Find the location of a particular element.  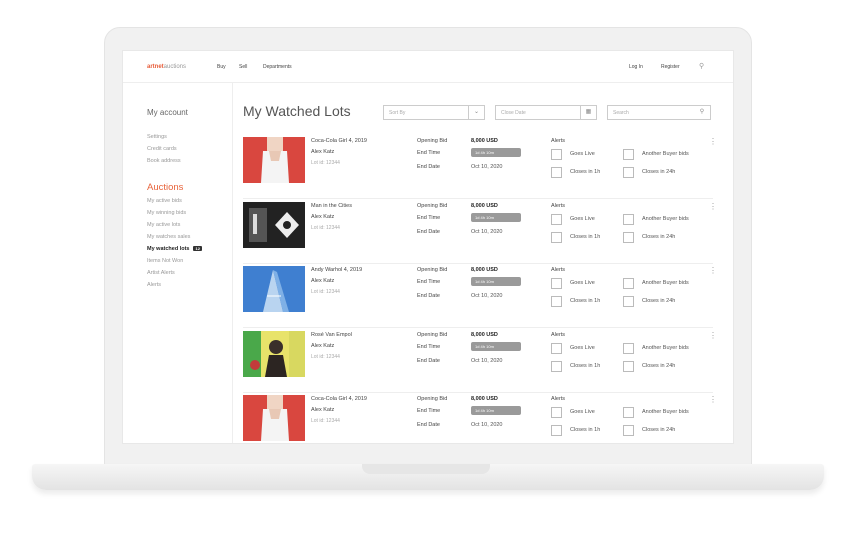

sidebar-item-active-bids: My active bids is located at coordinates (164, 201).